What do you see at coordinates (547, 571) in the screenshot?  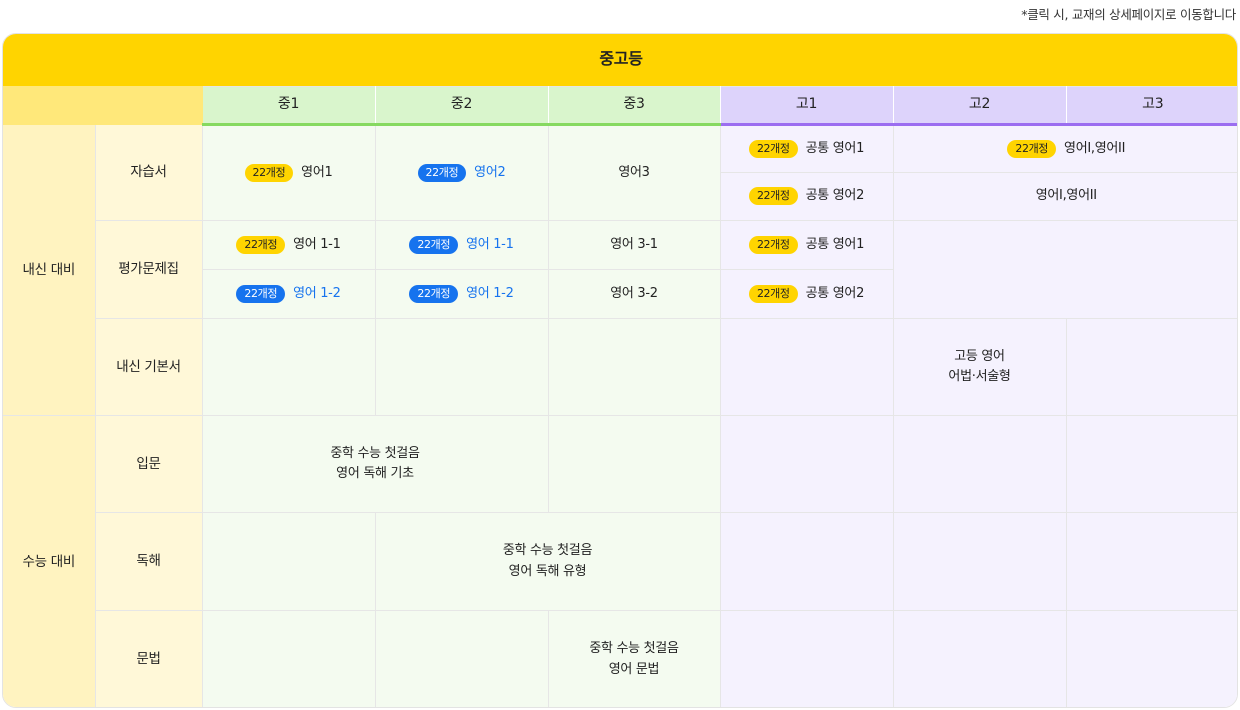 I see `book-title-line2: 영어 독해 유형` at bounding box center [547, 571].